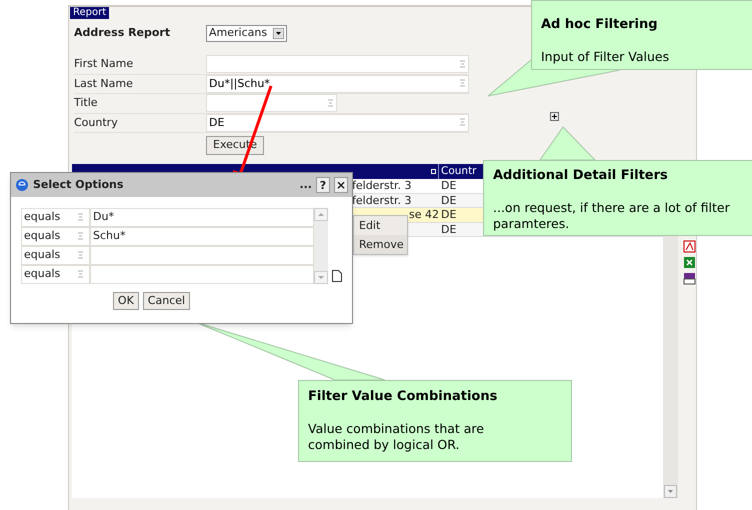 This screenshot has width=752, height=510. I want to click on variant-dropdown: Americans, so click(247, 33).